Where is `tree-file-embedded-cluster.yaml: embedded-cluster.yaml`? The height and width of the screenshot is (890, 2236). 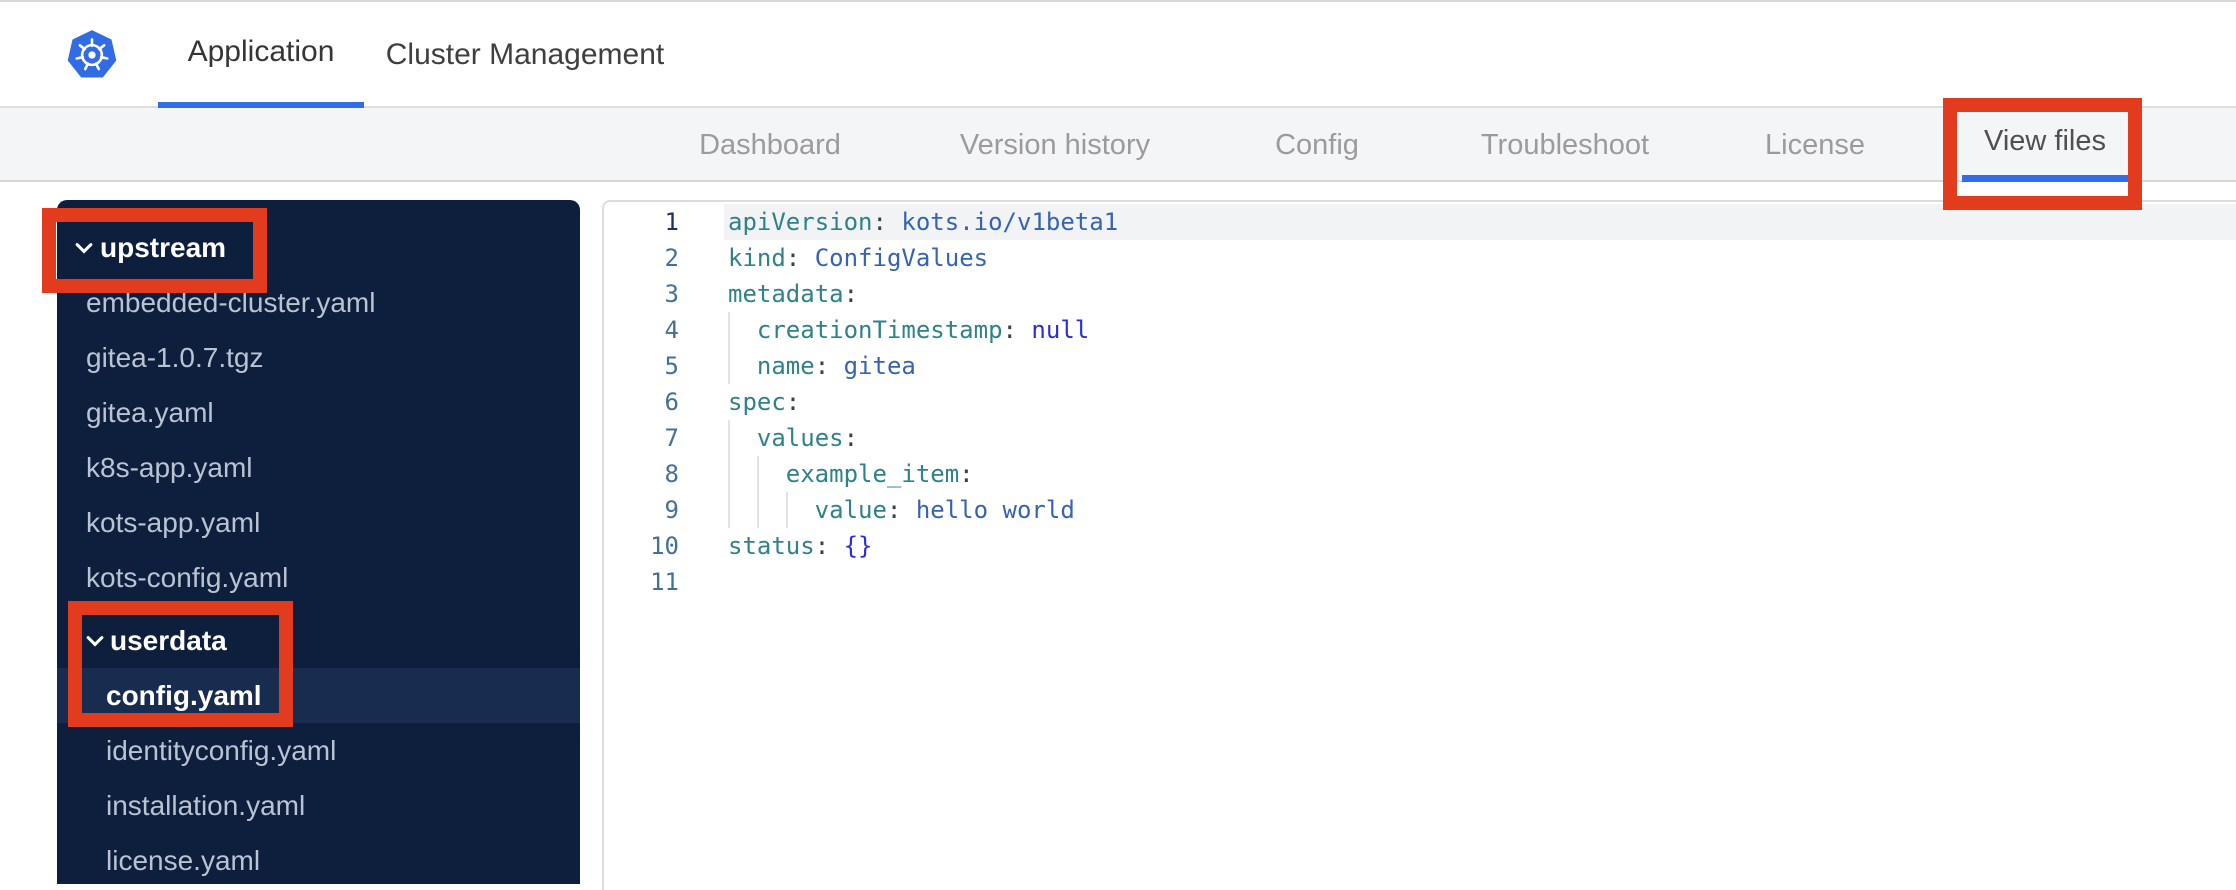 tree-file-embedded-cluster.yaml: embedded-cluster.yaml is located at coordinates (318, 302).